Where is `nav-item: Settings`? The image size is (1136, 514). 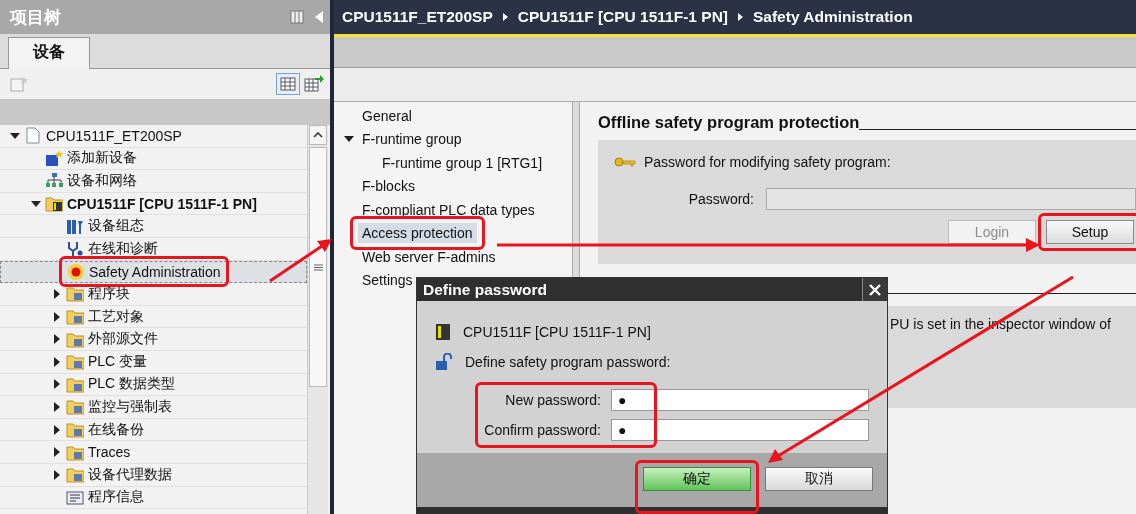 nav-item: Settings is located at coordinates (387, 280).